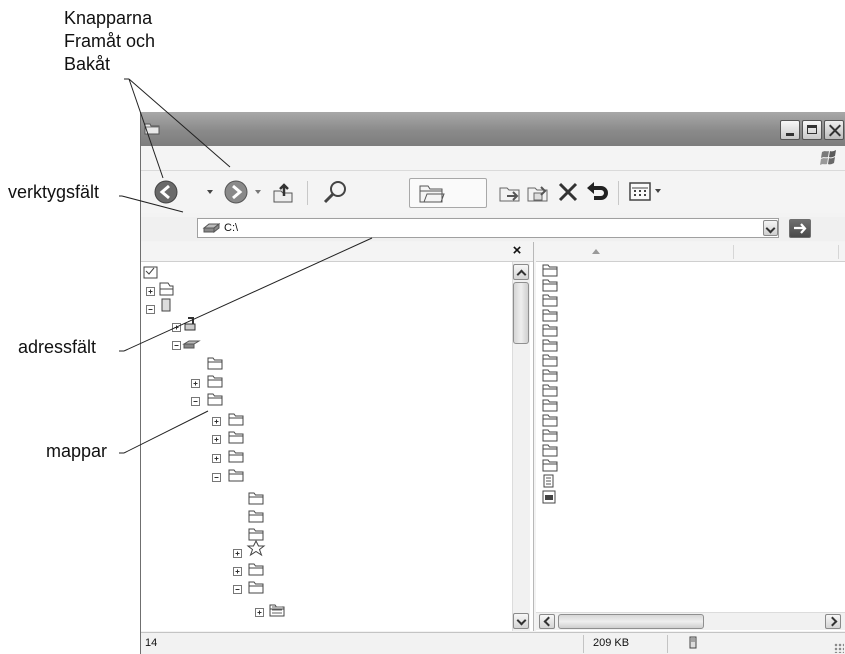 Image resolution: width=845 pixels, height=654 pixels. Describe the element at coordinates (184, 324) in the screenshot. I see `floppy-drive-node` at that location.